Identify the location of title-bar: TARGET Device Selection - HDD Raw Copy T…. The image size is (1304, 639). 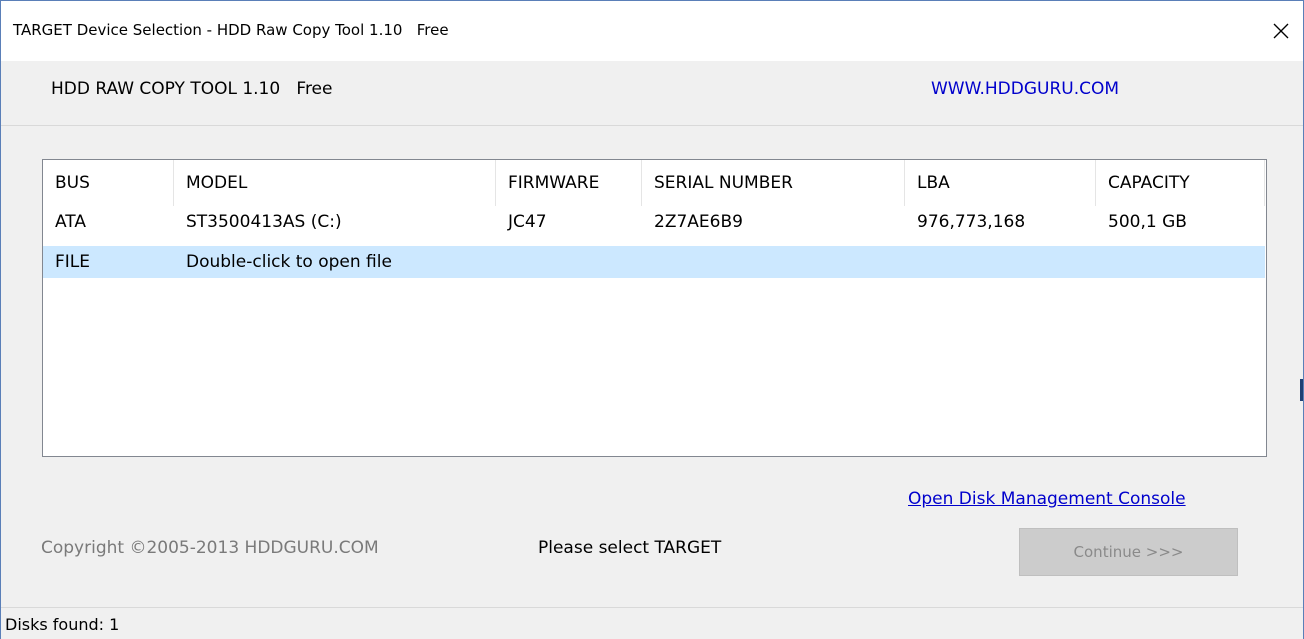
(652, 31).